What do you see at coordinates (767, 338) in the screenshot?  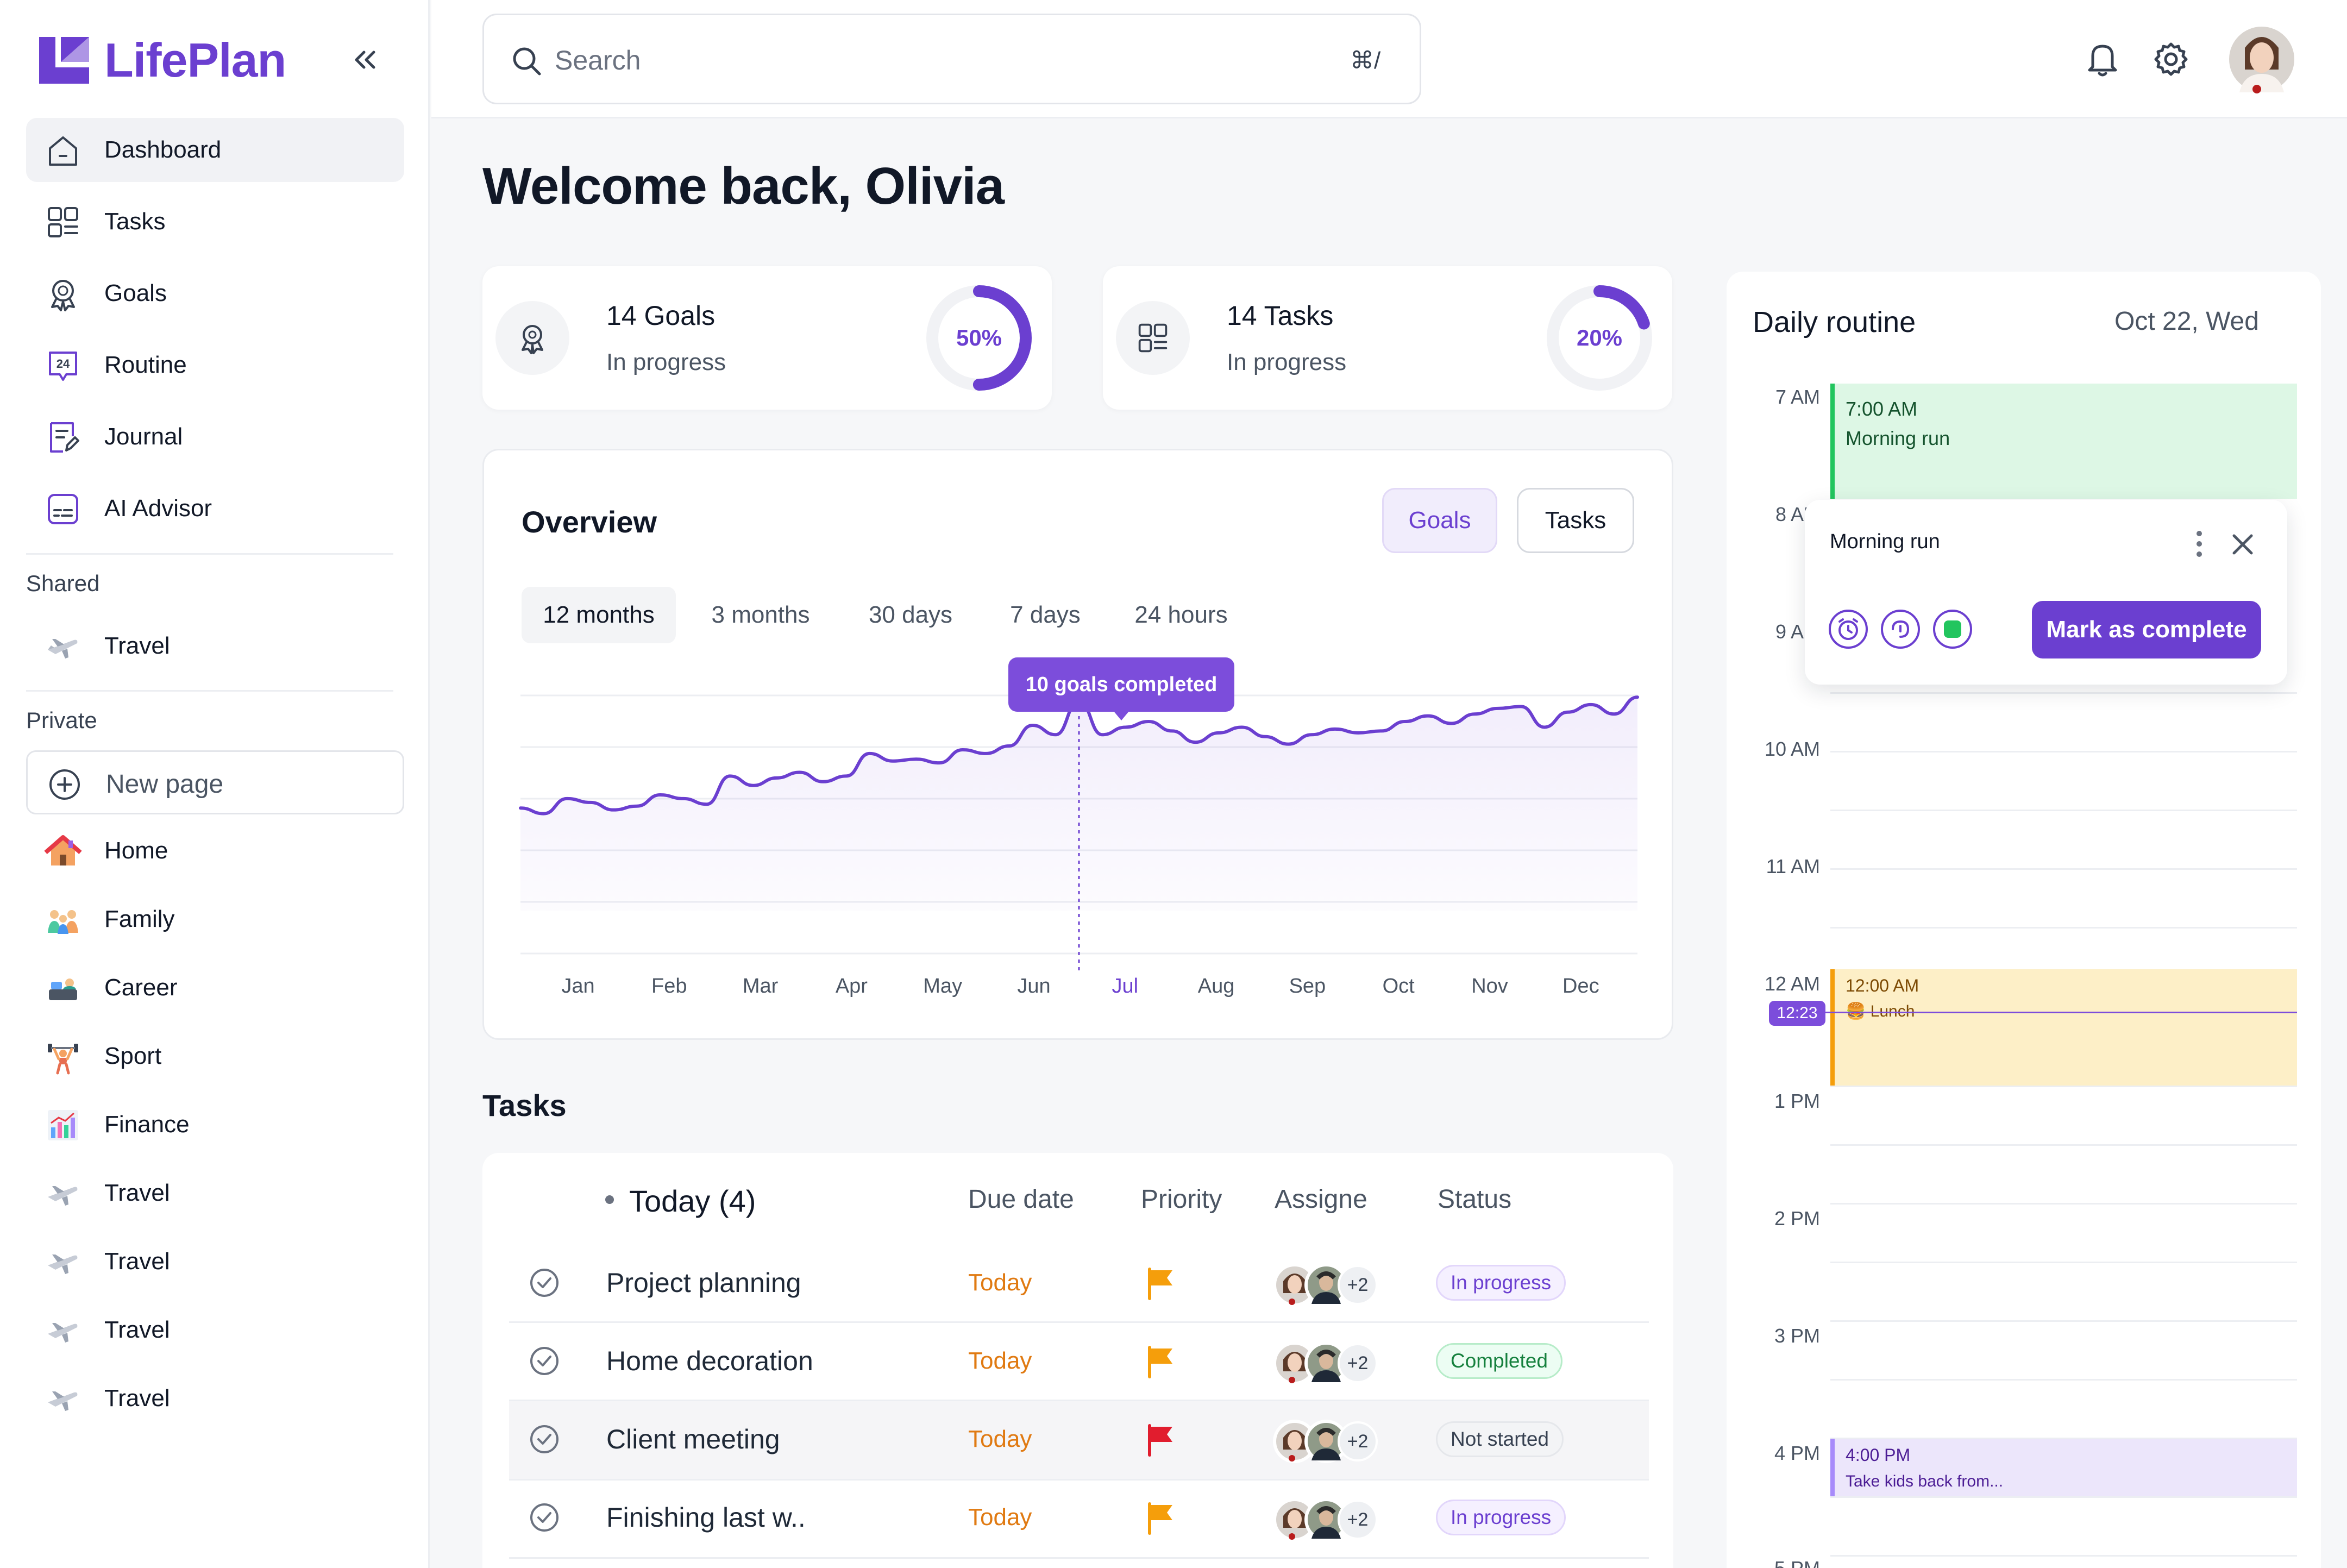 I see `goals-stat-card: 14 Goals In progress 50%` at bounding box center [767, 338].